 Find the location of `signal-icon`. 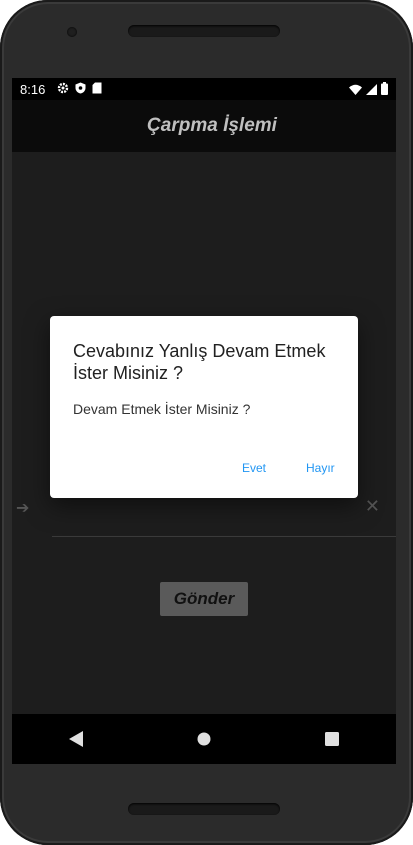

signal-icon is located at coordinates (371, 90).